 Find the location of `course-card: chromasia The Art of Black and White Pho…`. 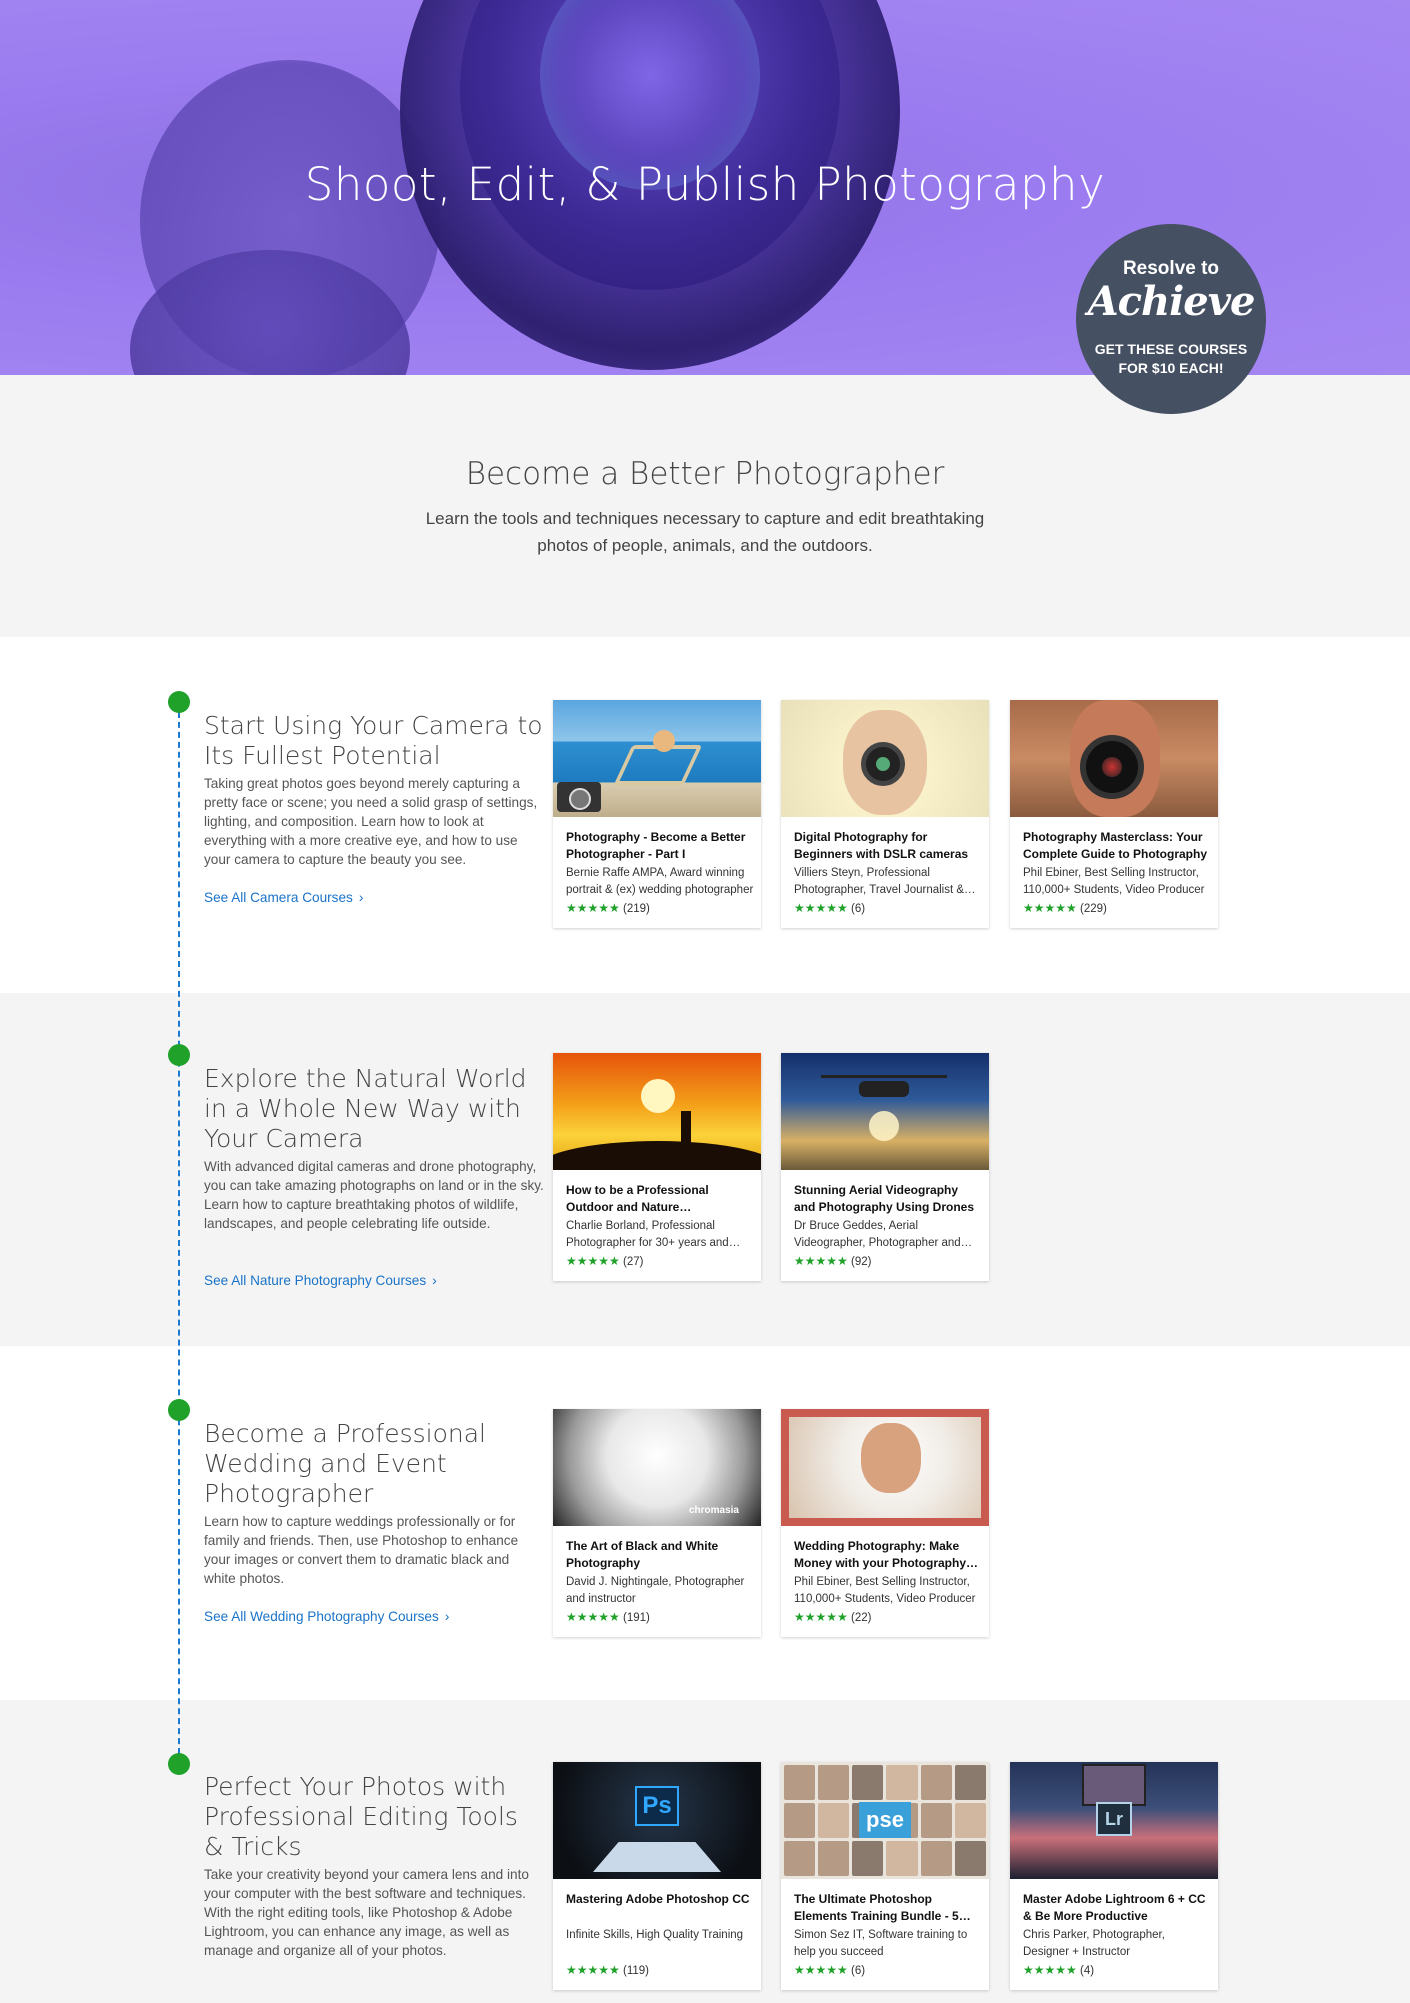

course-card: chromasia The Art of Black and White Pho… is located at coordinates (657, 1523).